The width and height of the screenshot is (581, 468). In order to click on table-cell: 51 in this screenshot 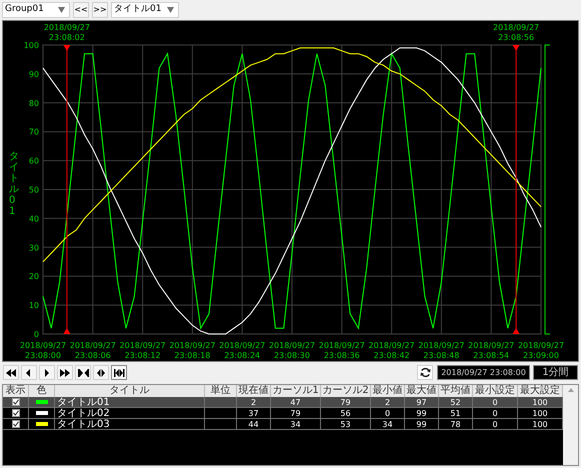, I will do `click(455, 413)`.